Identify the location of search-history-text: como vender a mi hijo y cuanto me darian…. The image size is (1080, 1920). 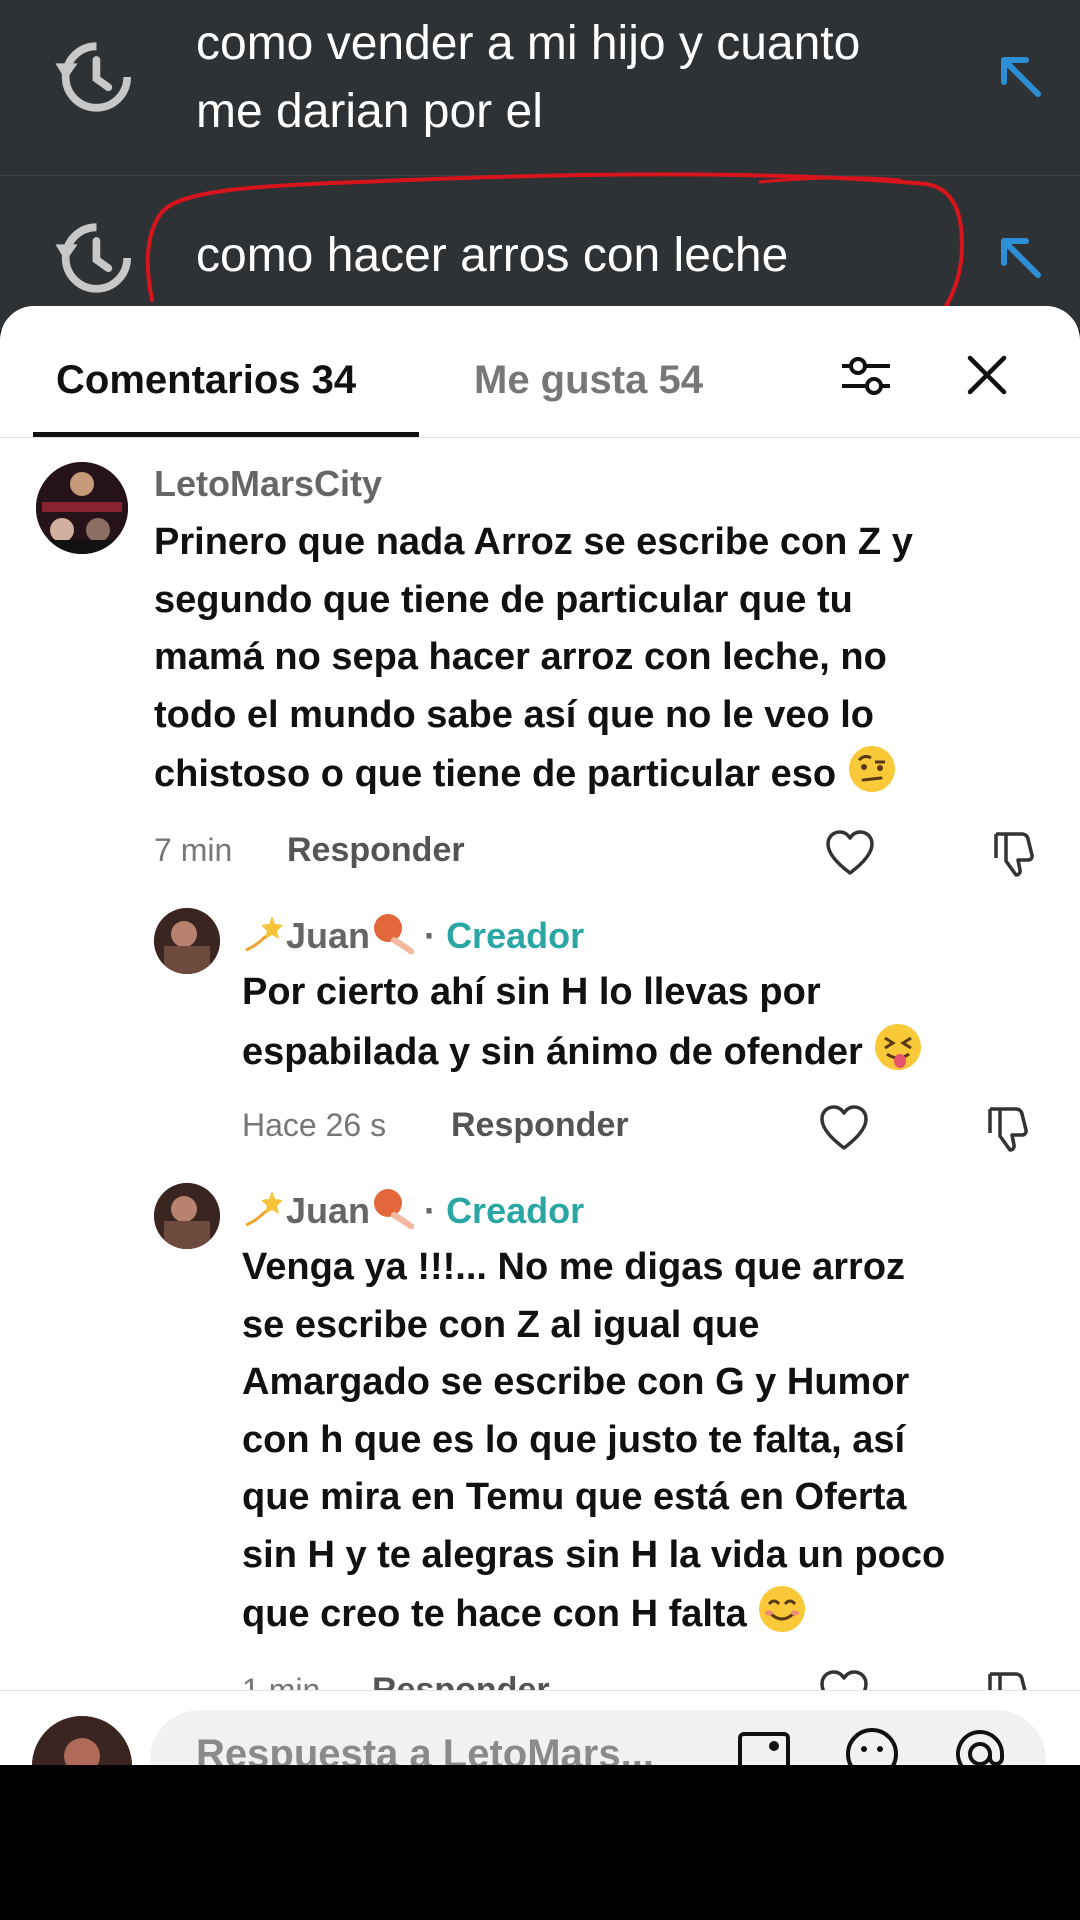
(586, 78).